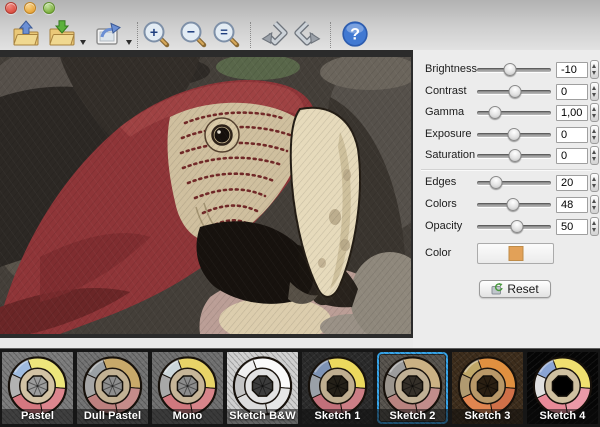 The height and width of the screenshot is (427, 600). I want to click on opacity-value-field: 50, so click(572, 227).